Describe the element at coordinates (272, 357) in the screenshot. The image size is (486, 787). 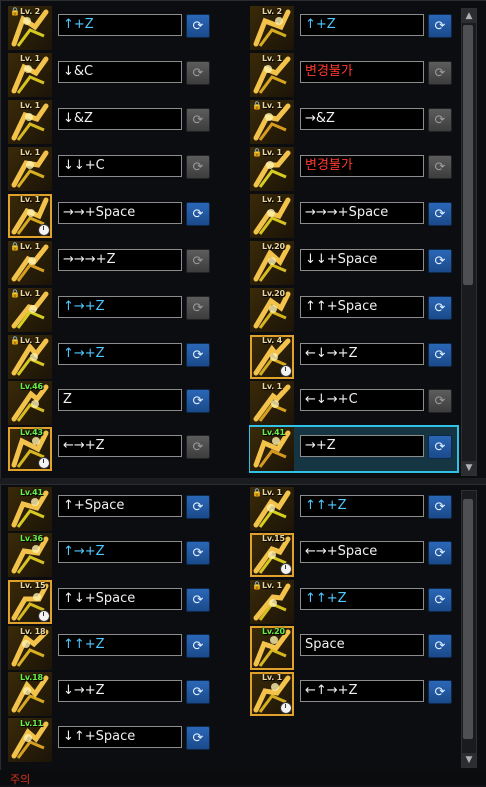
I see `skill-icon: Lv. 4` at that location.